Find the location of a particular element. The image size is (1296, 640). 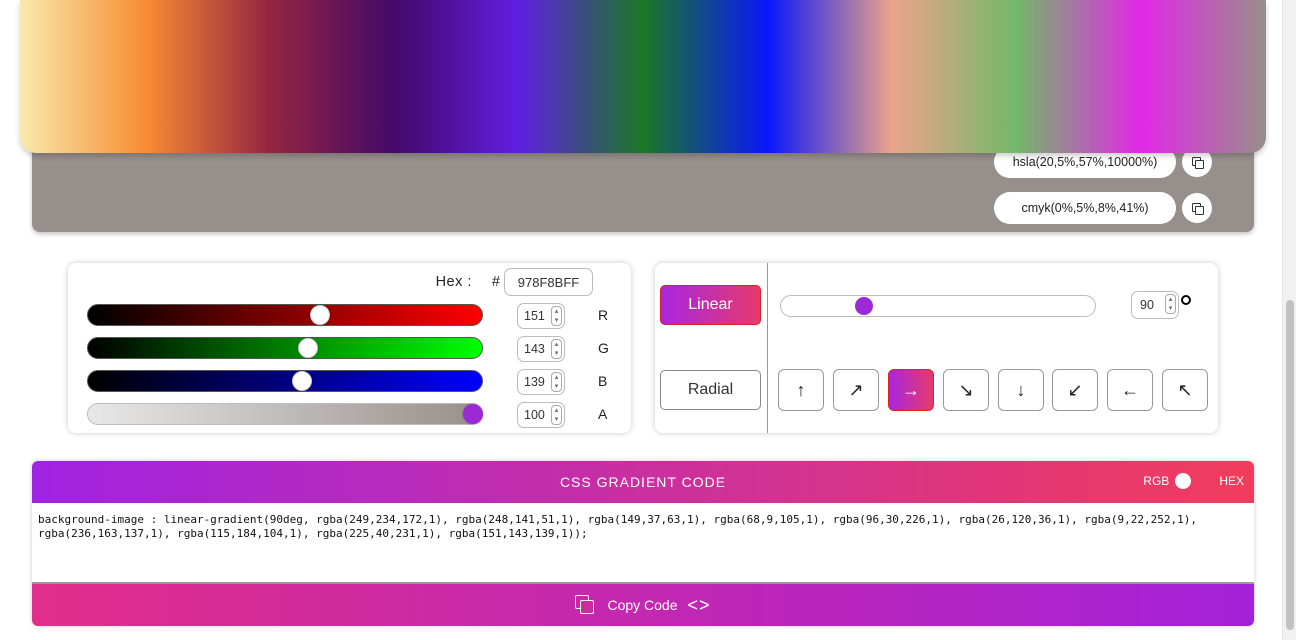

green-label: G is located at coordinates (603, 348).